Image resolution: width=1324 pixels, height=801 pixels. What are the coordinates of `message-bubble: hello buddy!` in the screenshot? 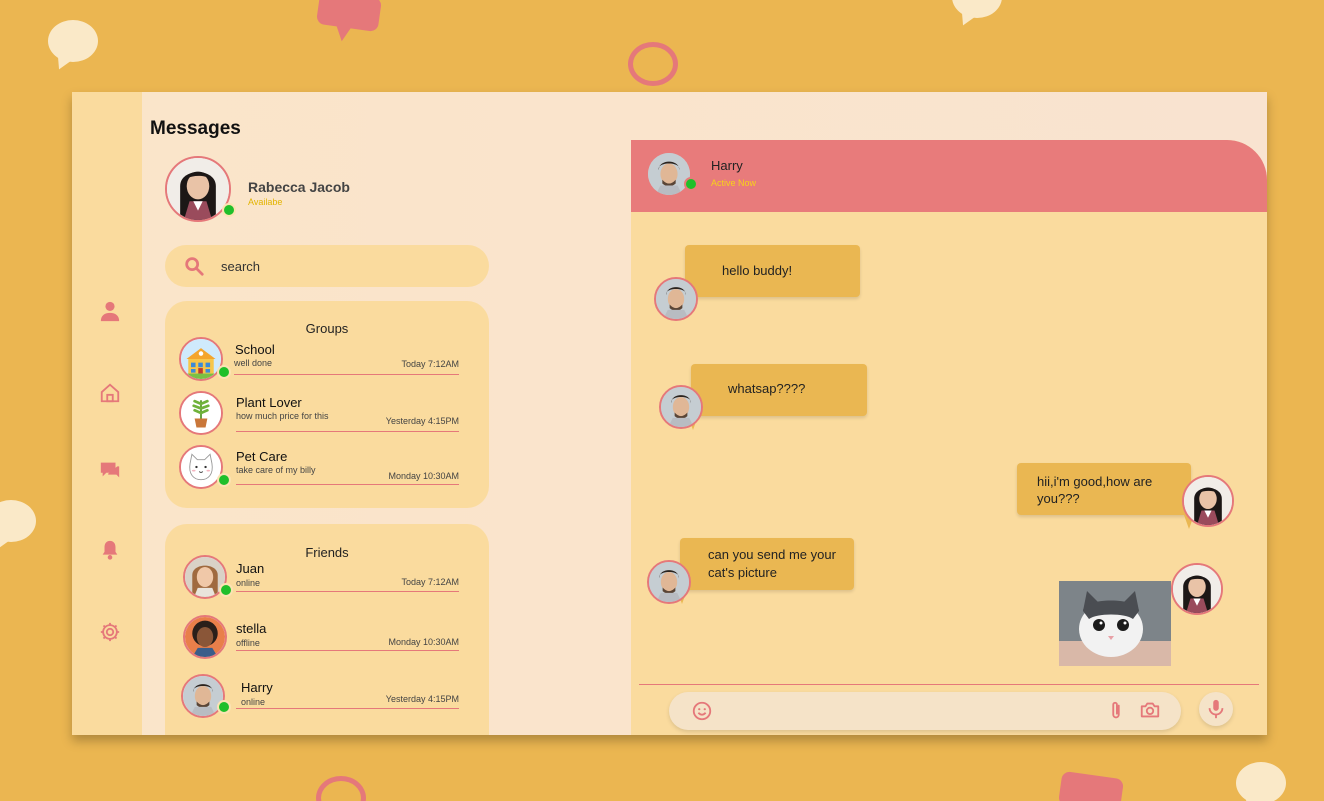 It's located at (772, 271).